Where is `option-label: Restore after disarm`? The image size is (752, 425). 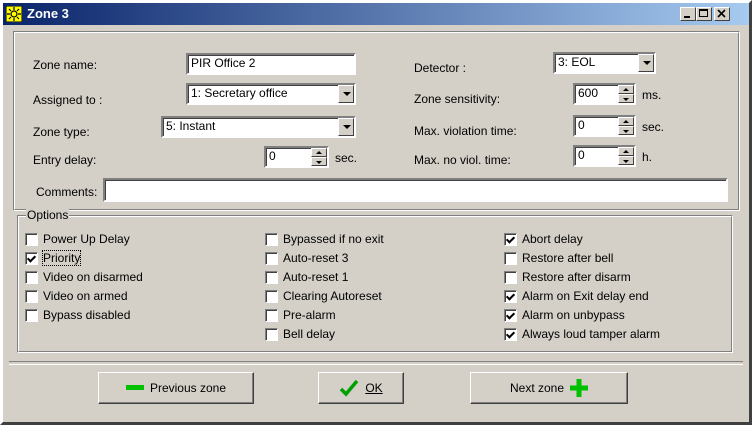
option-label: Restore after disarm is located at coordinates (576, 277).